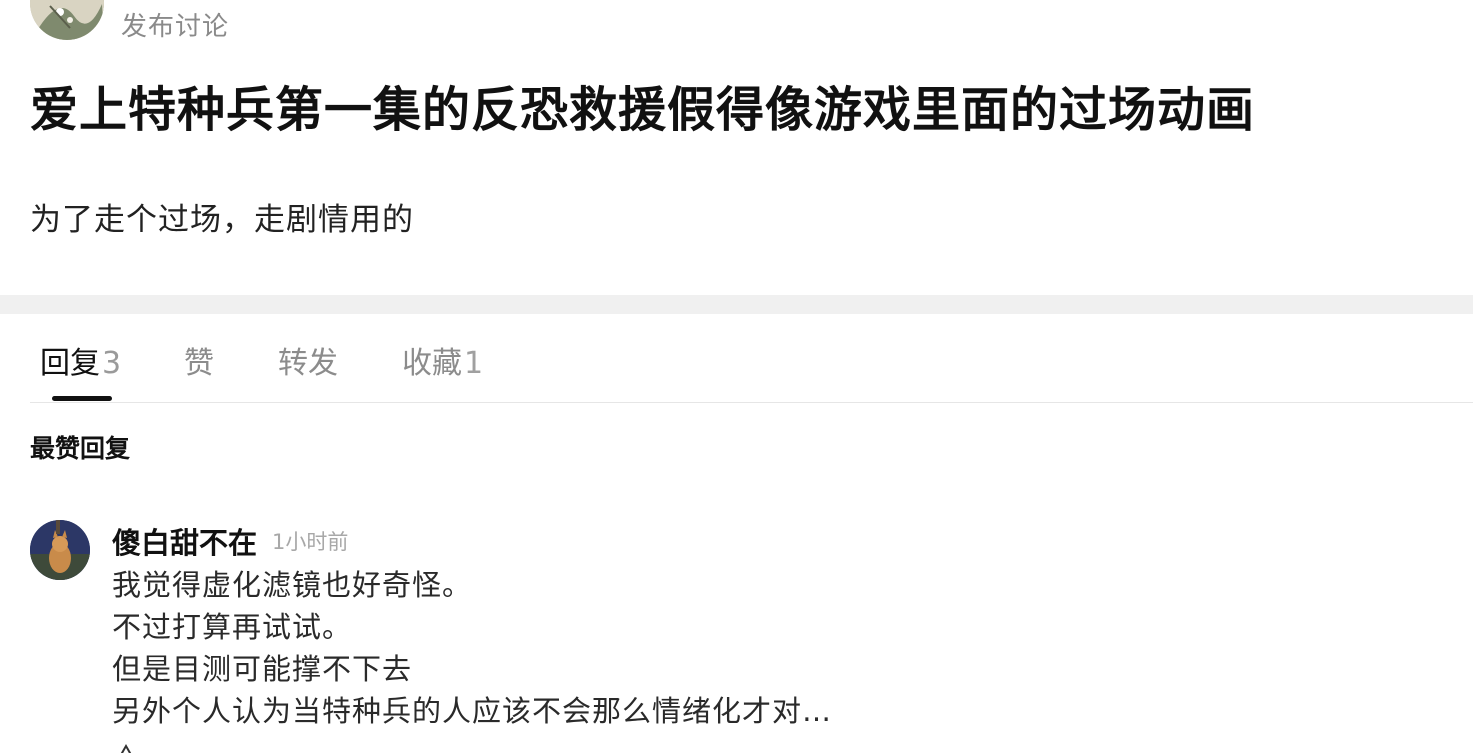  What do you see at coordinates (70, 363) in the screenshot?
I see `tab-replies-label: 回复` at bounding box center [70, 363].